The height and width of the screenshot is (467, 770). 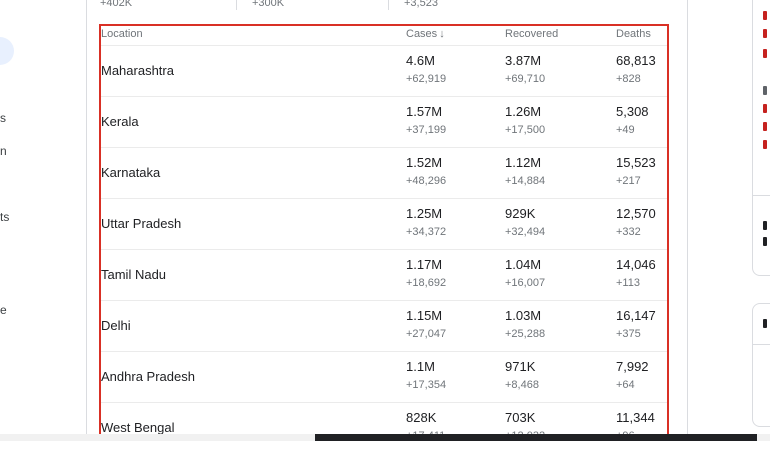 I want to click on row-recovered-new: +16,007, so click(x=525, y=283).